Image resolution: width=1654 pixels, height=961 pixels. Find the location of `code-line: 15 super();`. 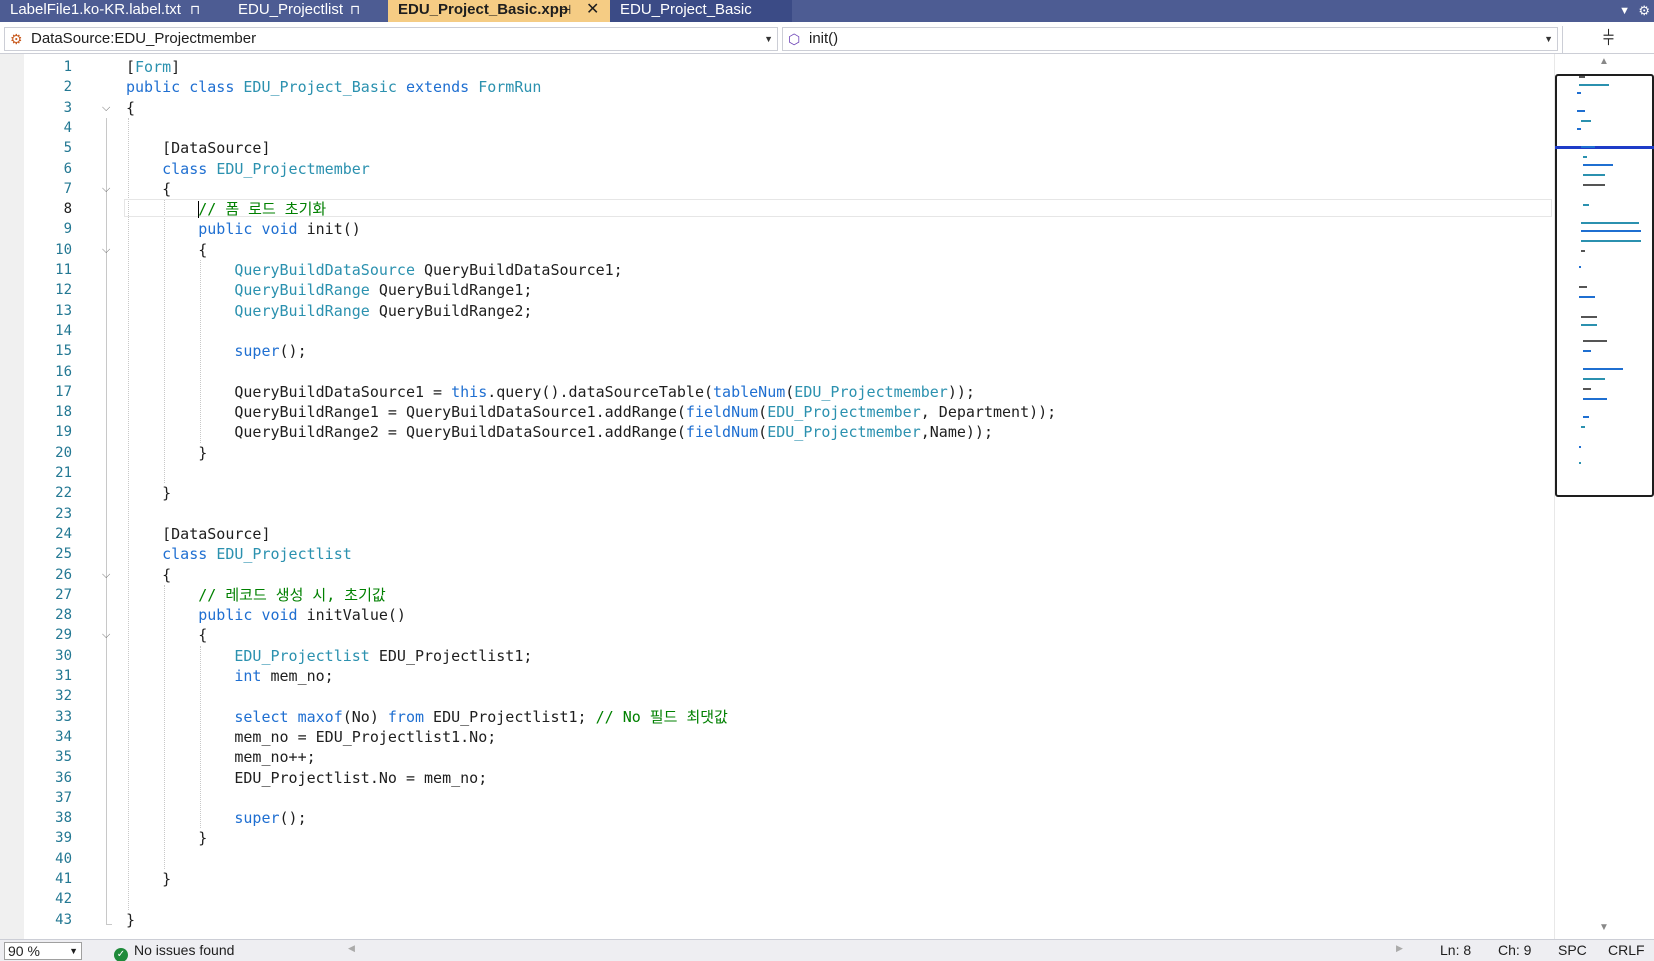

code-line: 15 super(); is located at coordinates (789, 351).